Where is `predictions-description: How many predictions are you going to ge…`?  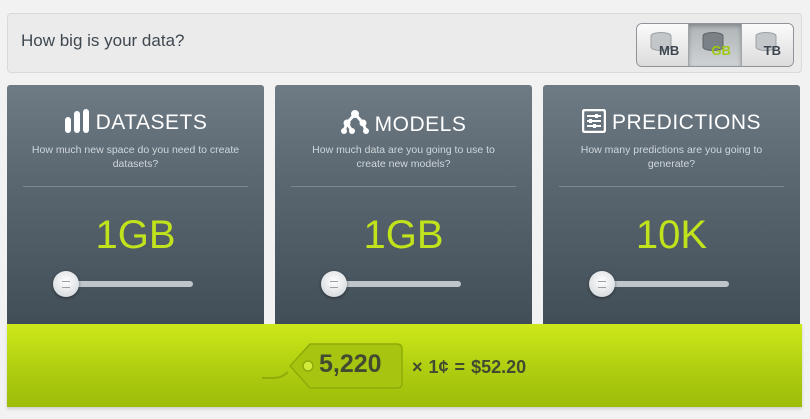
predictions-description: How many predictions are you going to ge… is located at coordinates (671, 157).